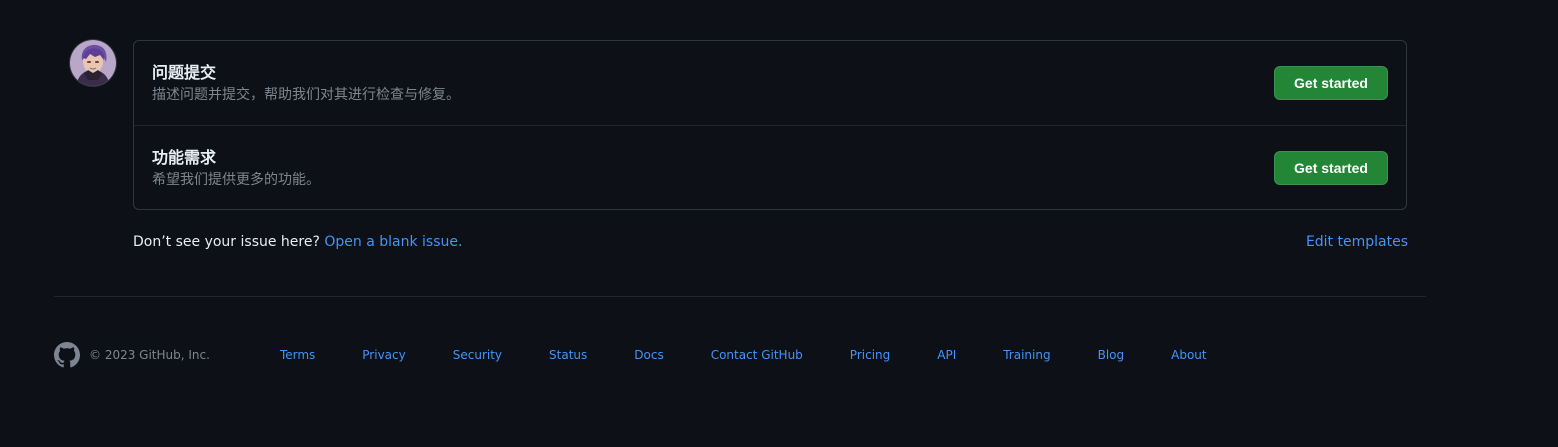 Image resolution: width=1558 pixels, height=447 pixels. What do you see at coordinates (236, 180) in the screenshot?
I see `template-description: 希望我们提供更多的功能。` at bounding box center [236, 180].